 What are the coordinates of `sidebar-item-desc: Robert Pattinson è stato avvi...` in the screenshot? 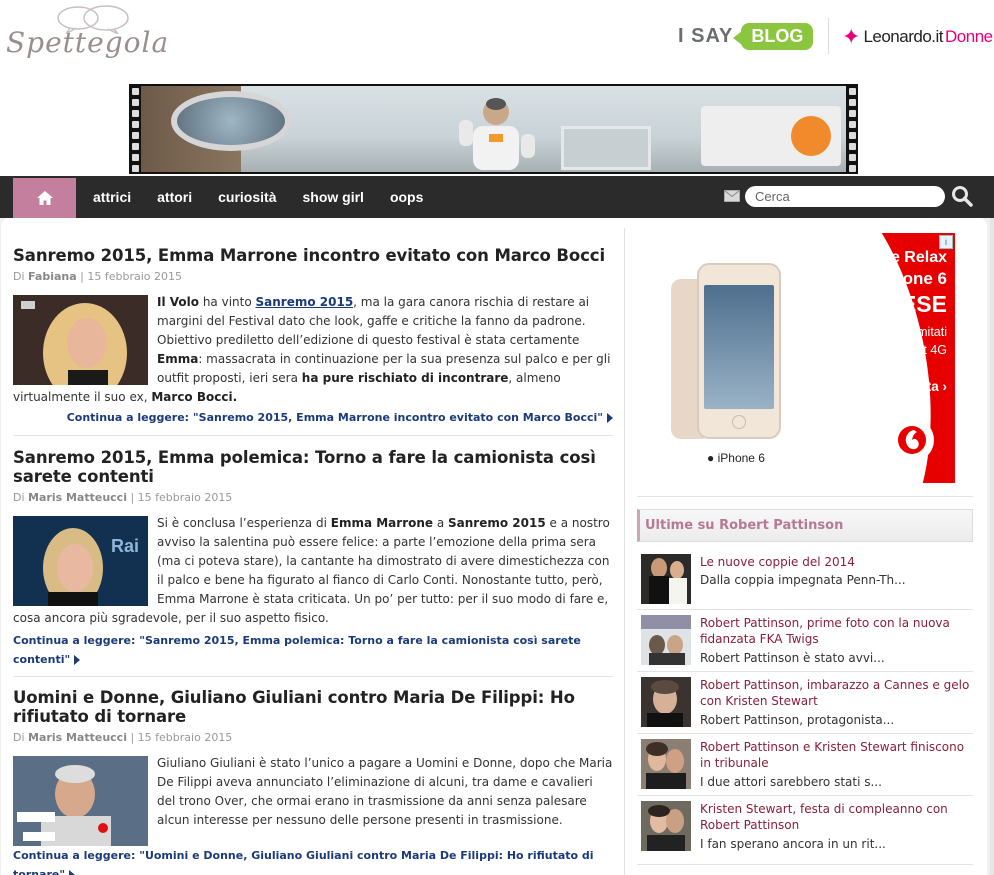 It's located at (792, 658).